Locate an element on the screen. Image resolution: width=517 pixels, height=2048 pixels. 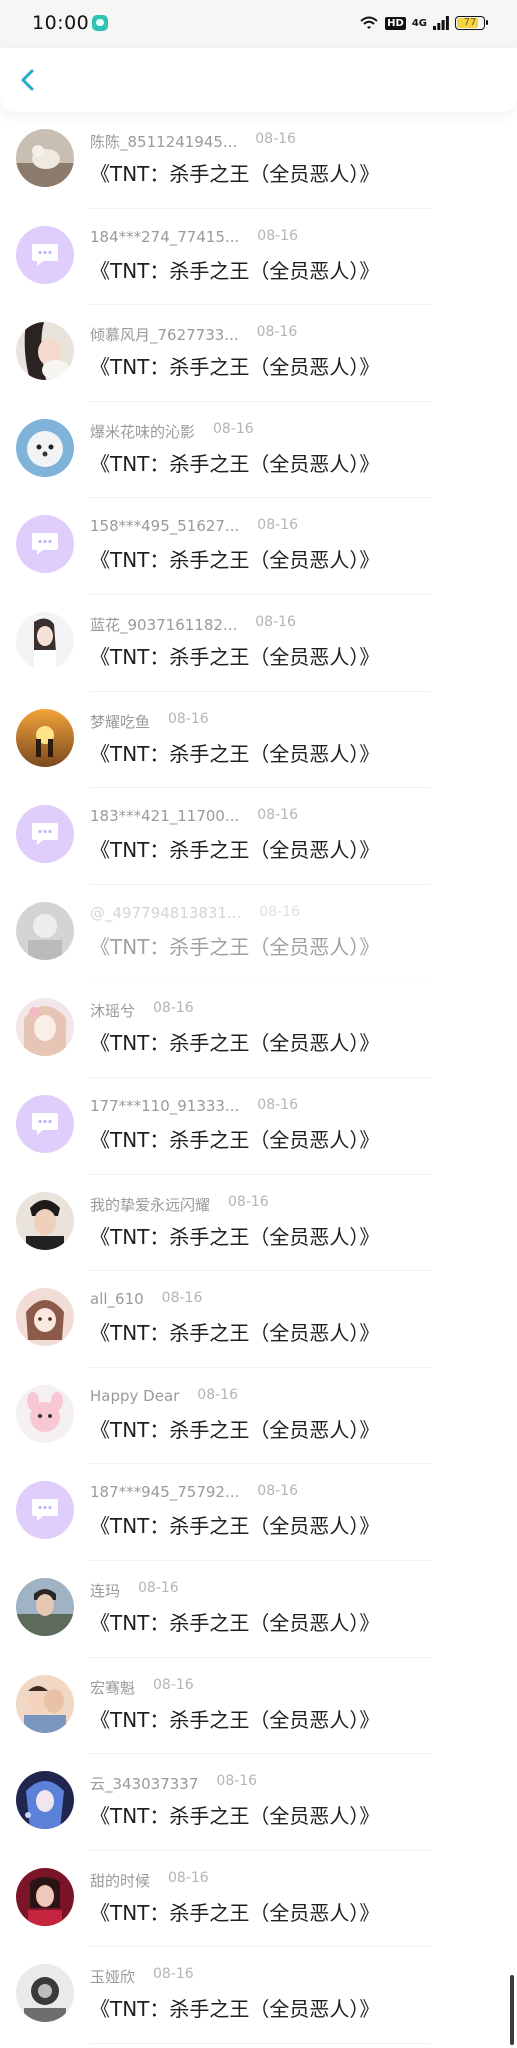
user-name: 玉娅欣 is located at coordinates (113, 1977).